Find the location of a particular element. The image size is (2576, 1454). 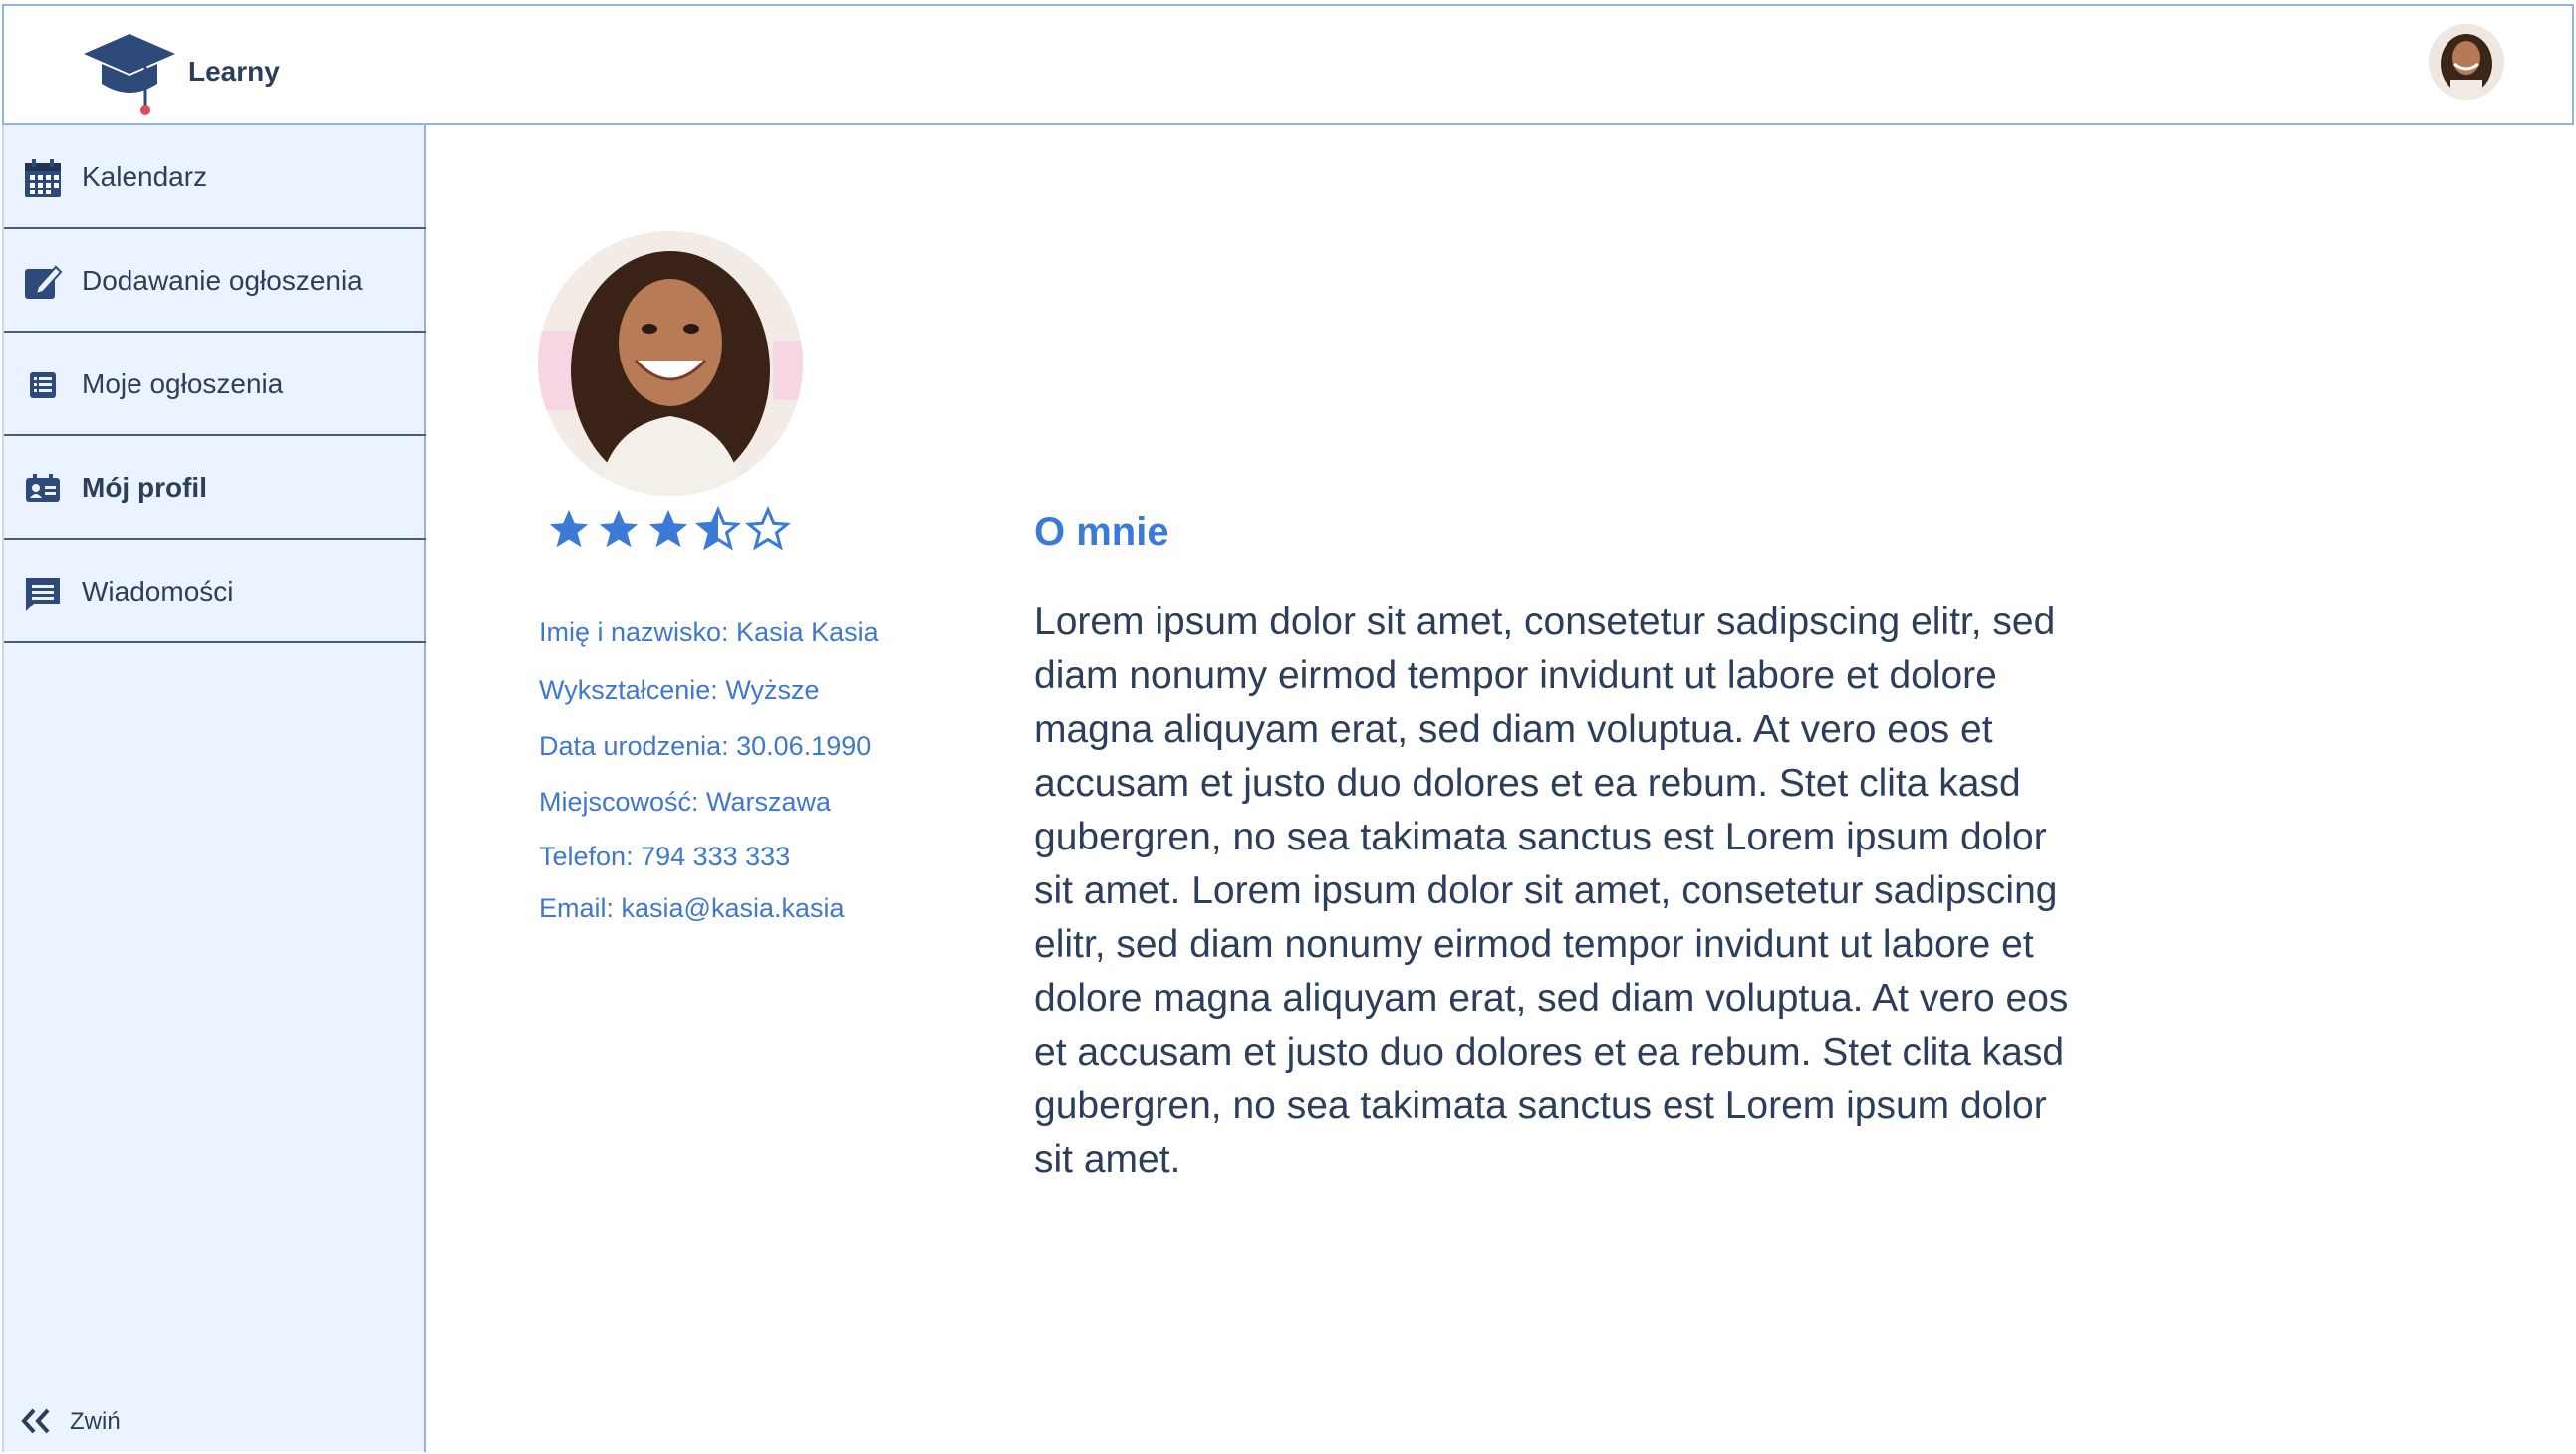

message-icon is located at coordinates (43, 594).